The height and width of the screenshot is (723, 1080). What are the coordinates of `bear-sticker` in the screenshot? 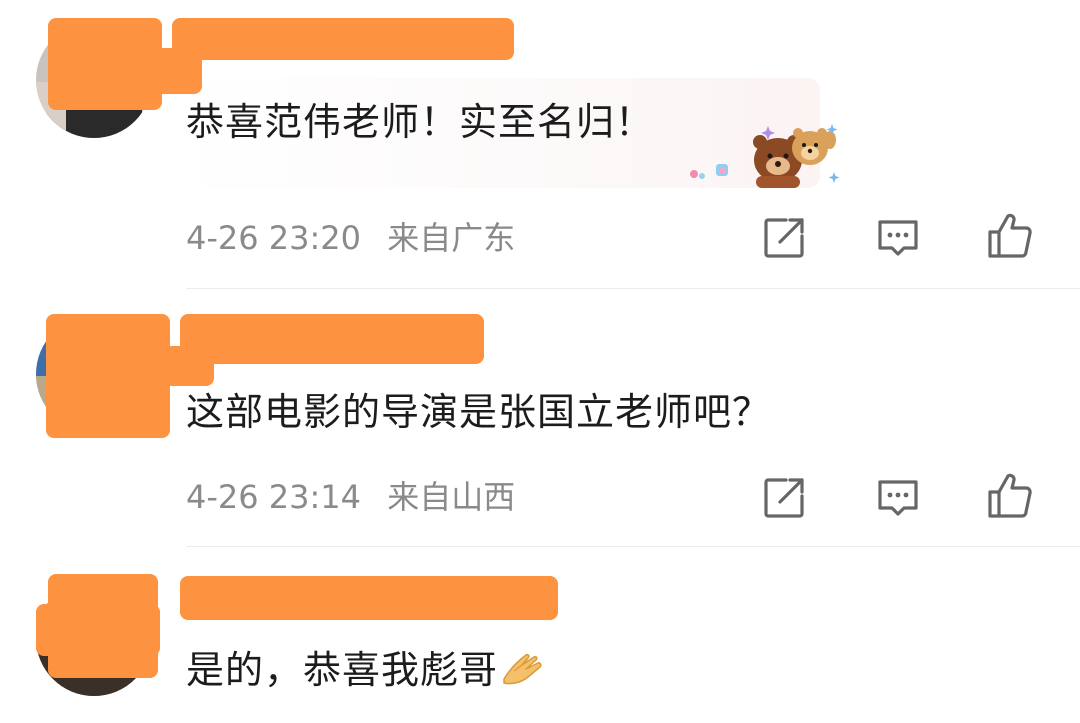 It's located at (764, 157).